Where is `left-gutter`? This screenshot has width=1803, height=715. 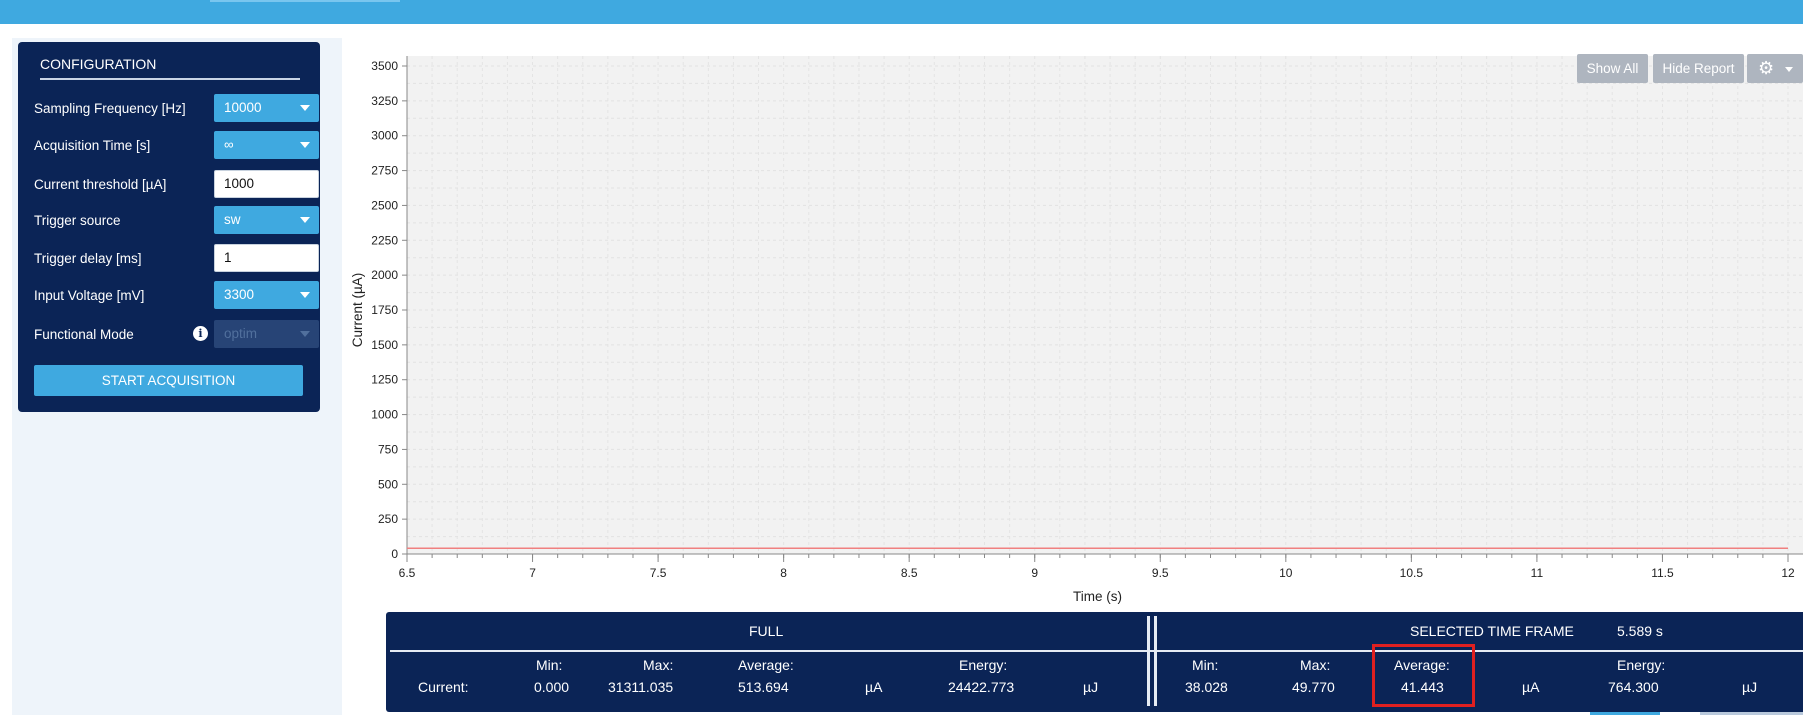
left-gutter is located at coordinates (6, 369).